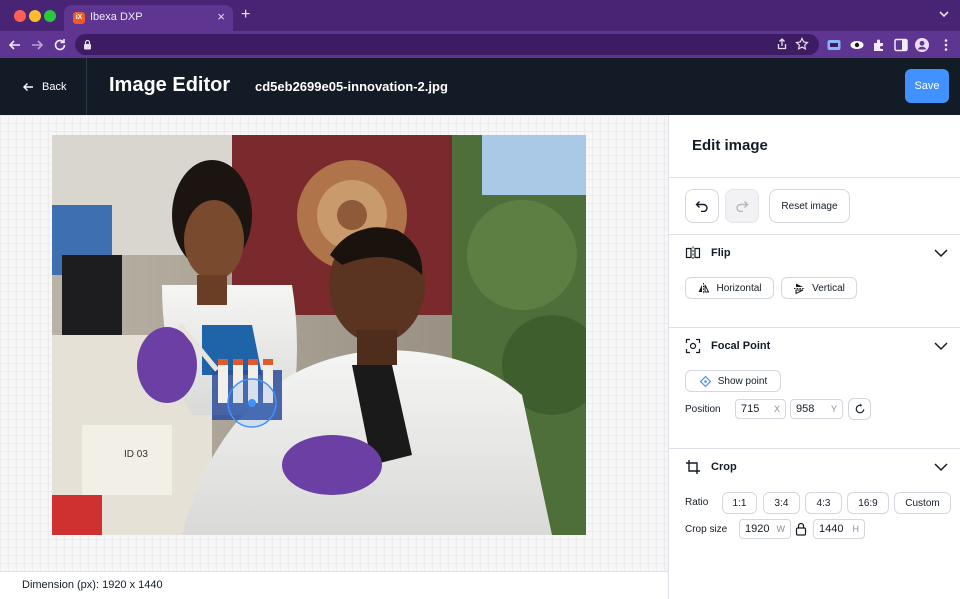 This screenshot has height=599, width=960. I want to click on ratio-4-3-button: 4:3, so click(823, 503).